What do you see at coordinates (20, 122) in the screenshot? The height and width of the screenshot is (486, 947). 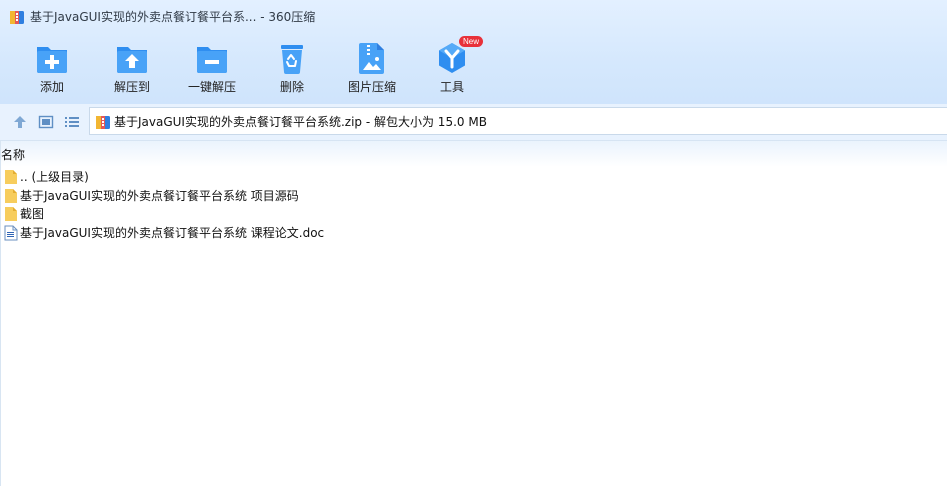 I see `up-arrow-icon` at bounding box center [20, 122].